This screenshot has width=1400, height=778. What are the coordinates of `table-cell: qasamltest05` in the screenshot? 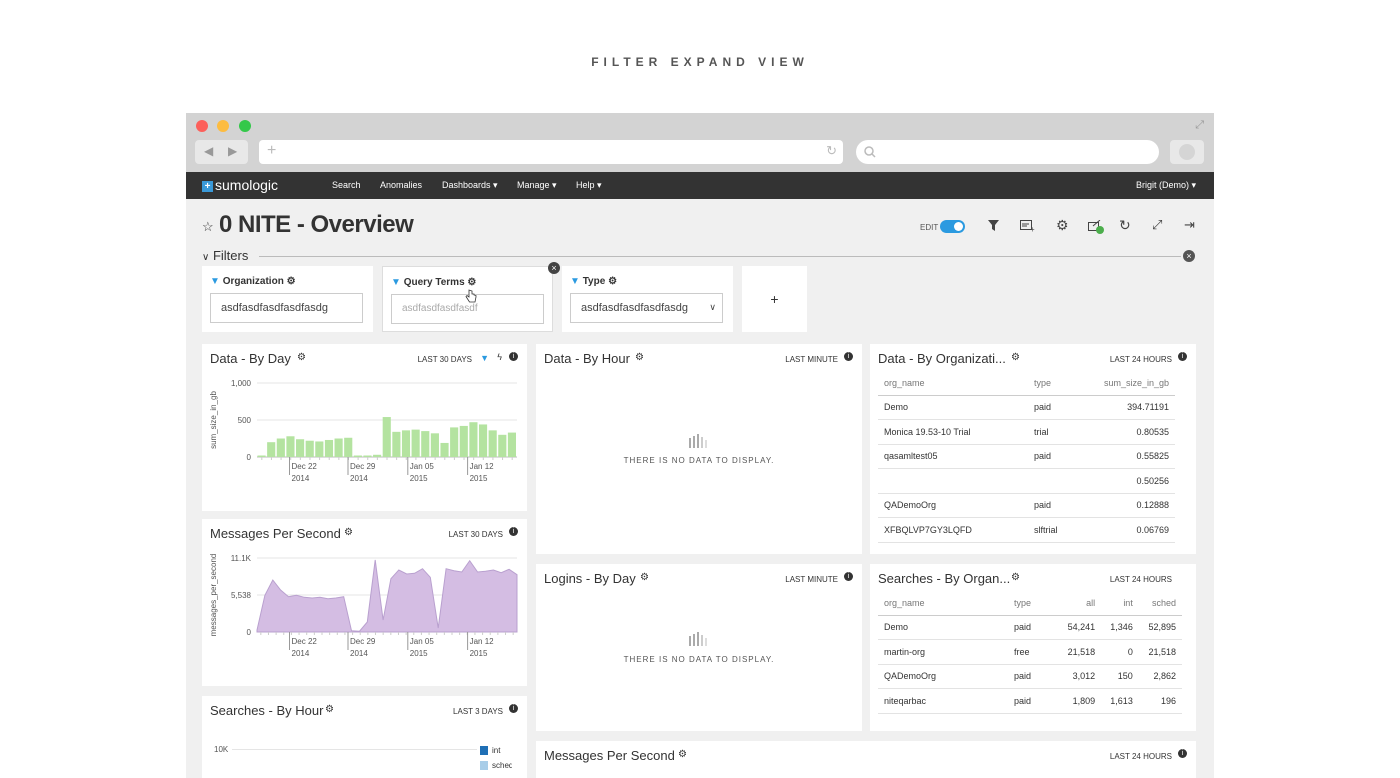 It's located at (953, 456).